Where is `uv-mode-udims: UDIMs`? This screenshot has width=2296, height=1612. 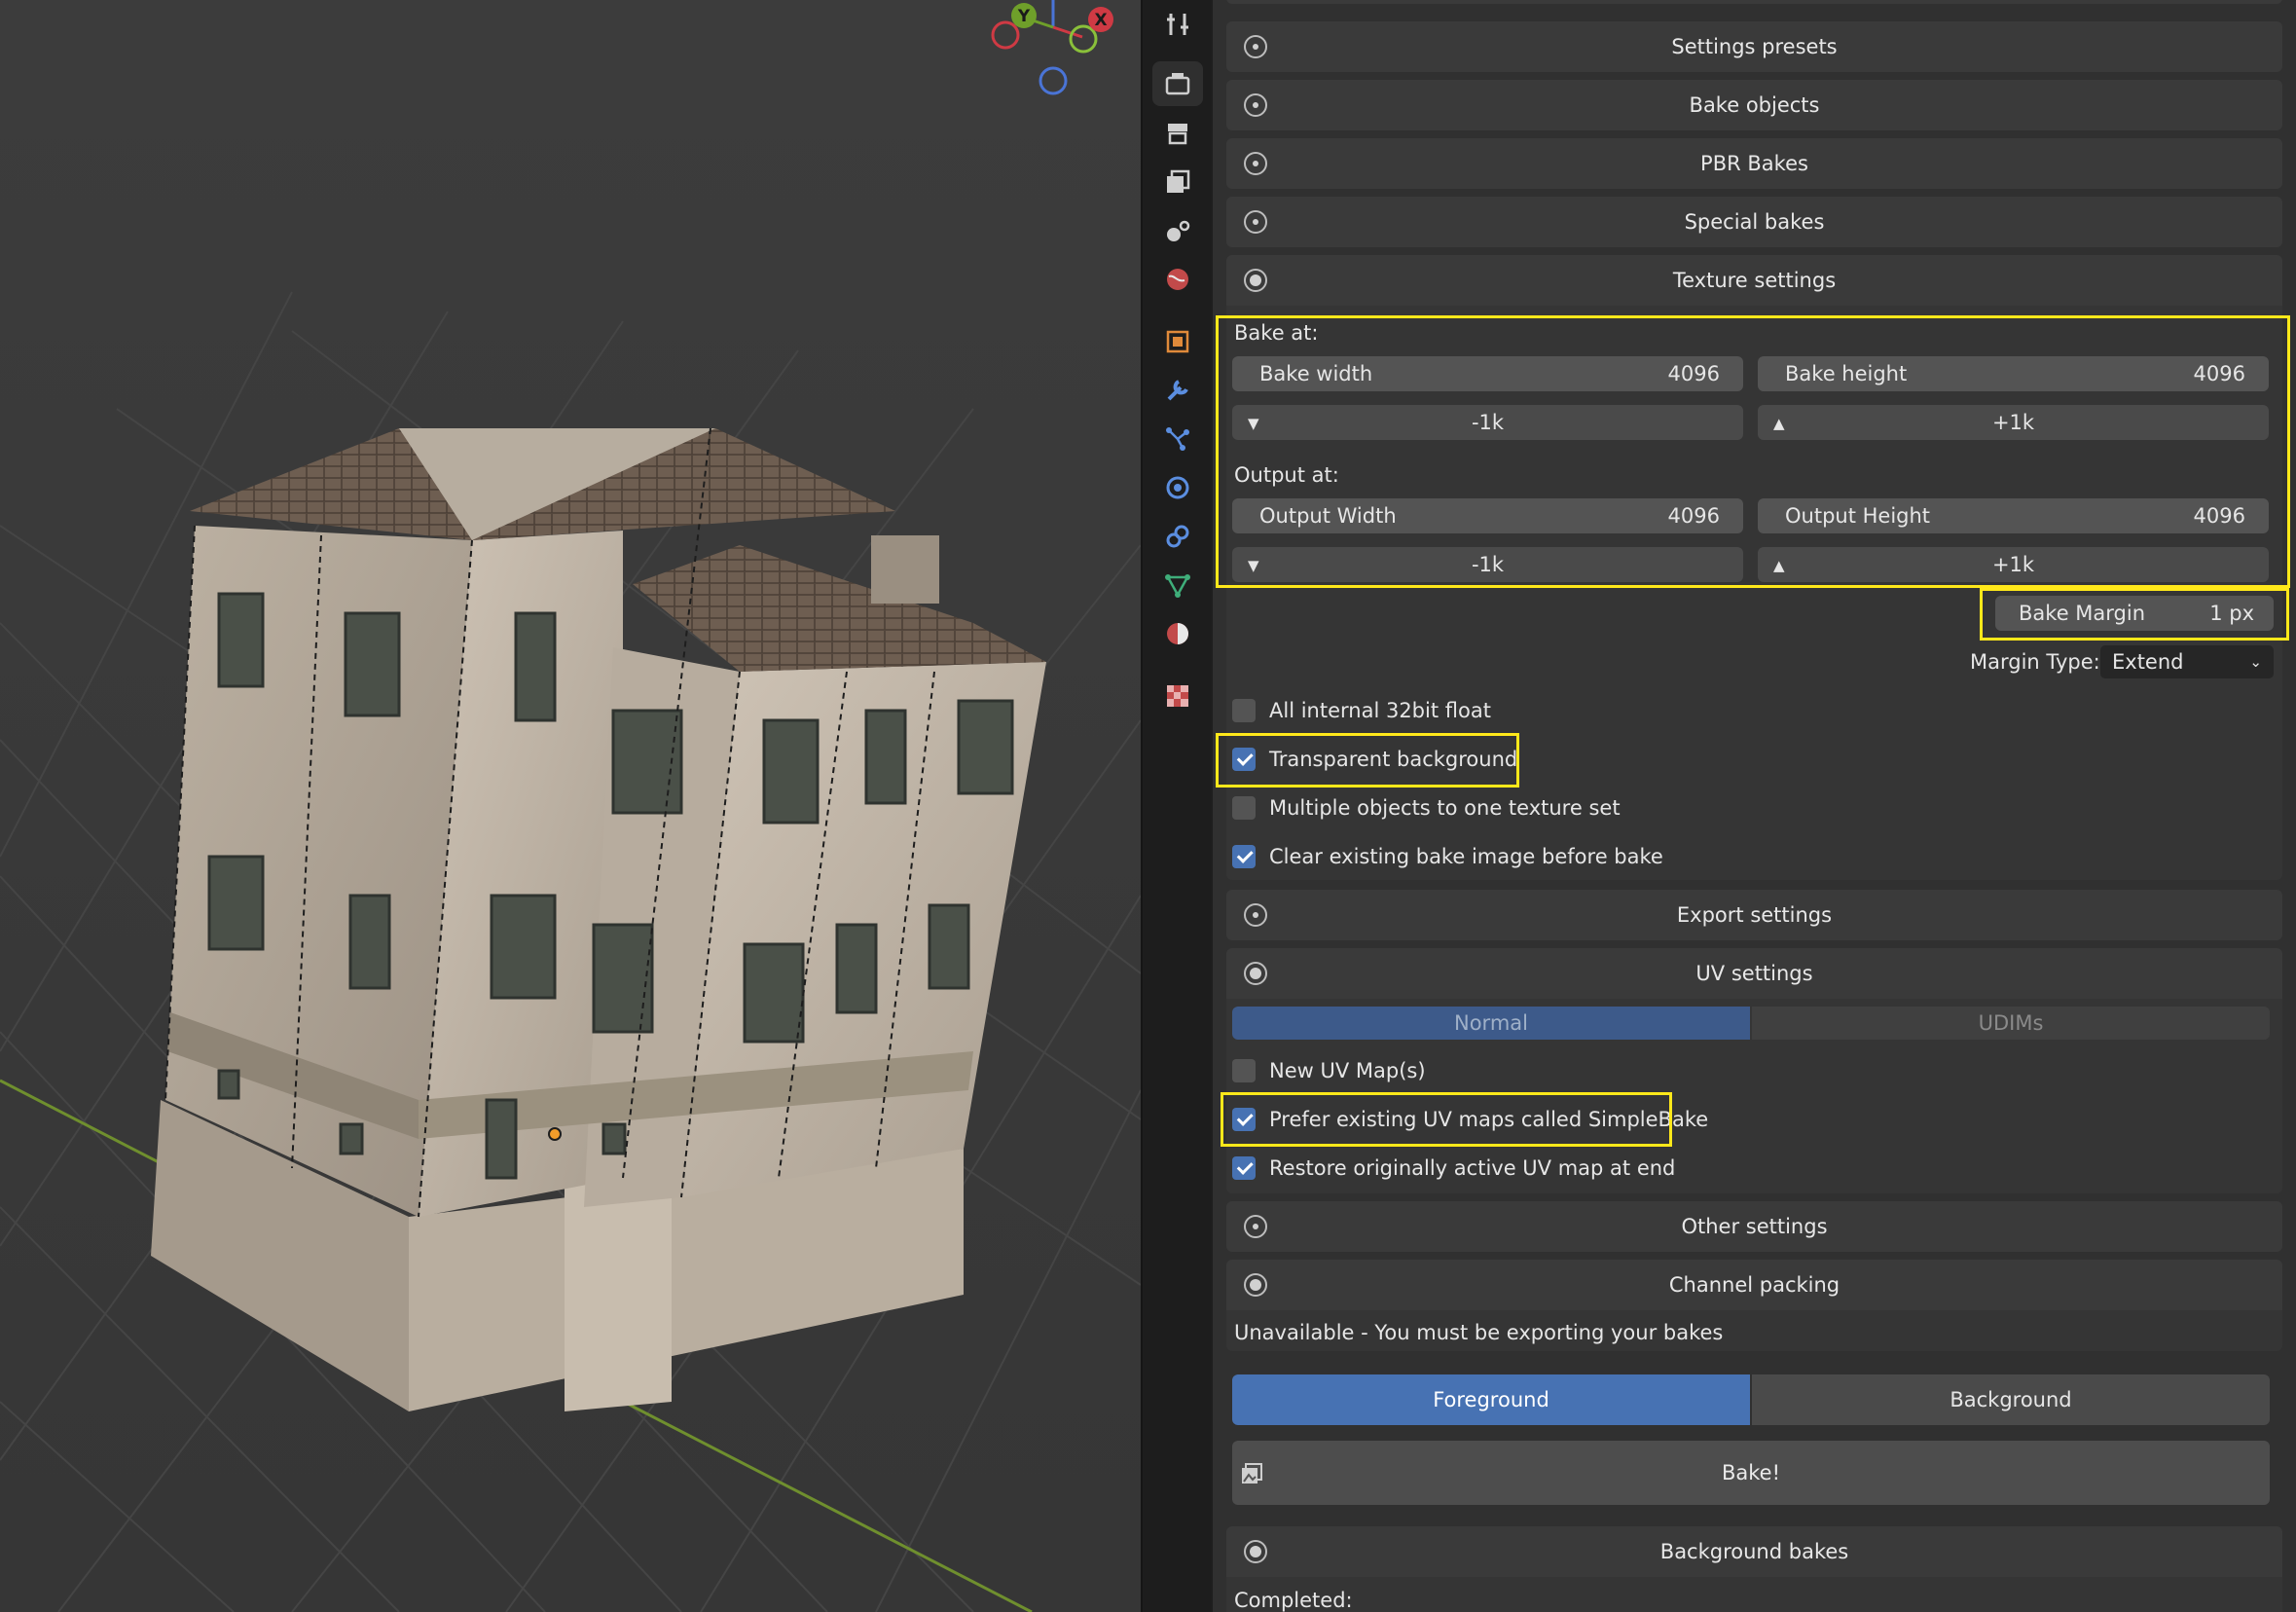 uv-mode-udims: UDIMs is located at coordinates (2011, 1023).